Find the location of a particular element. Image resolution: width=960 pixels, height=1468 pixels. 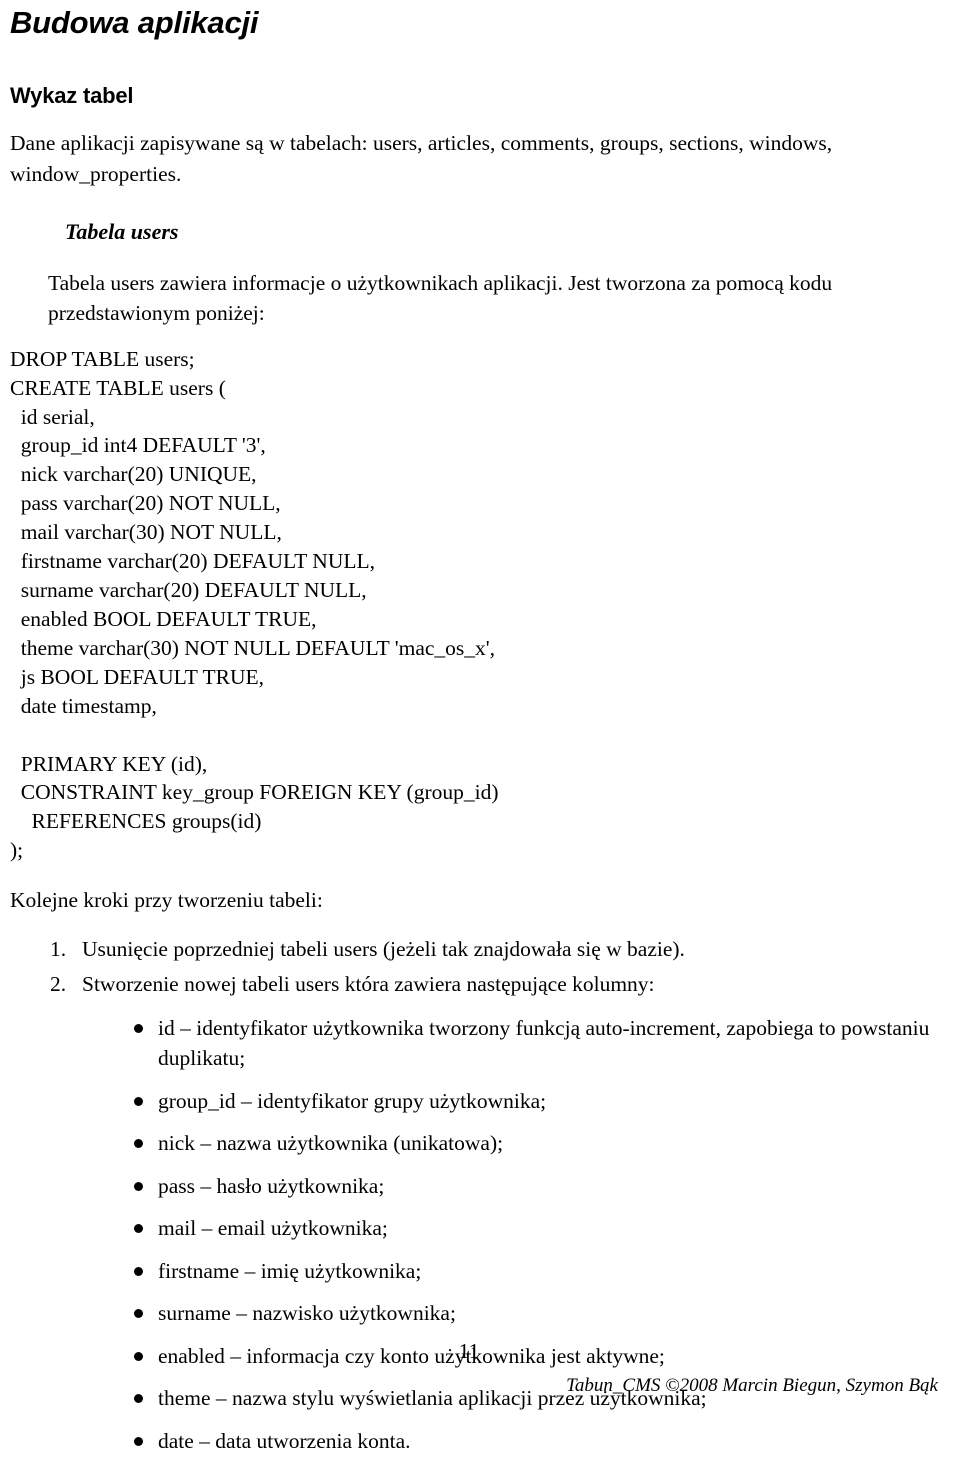

page-title: Budowa aplikacji is located at coordinates (134, 22).